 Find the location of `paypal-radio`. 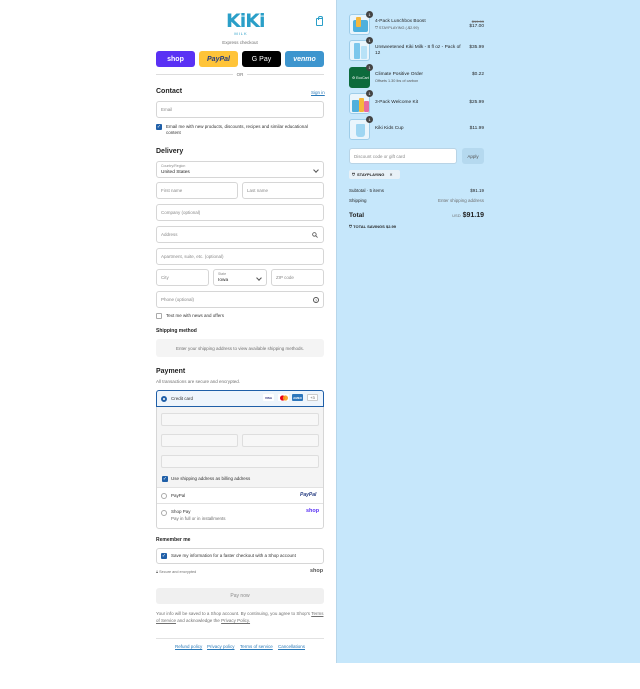

paypal-radio is located at coordinates (164, 496).